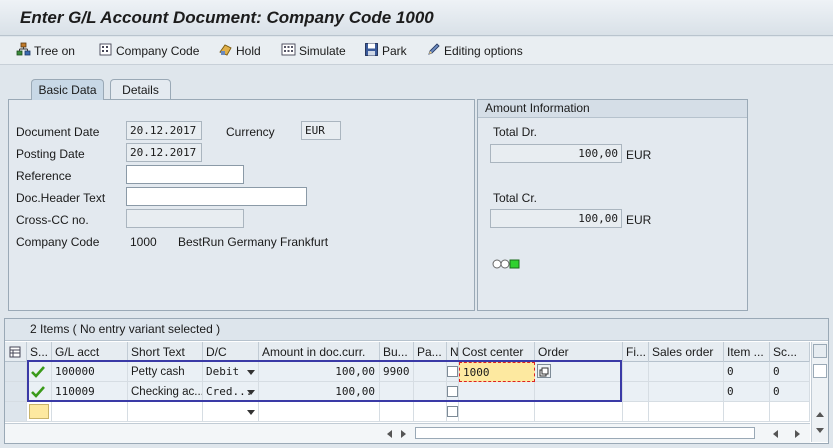 The image size is (833, 448). Describe the element at coordinates (165, 352) in the screenshot. I see `header-short-text: Short Text` at that location.